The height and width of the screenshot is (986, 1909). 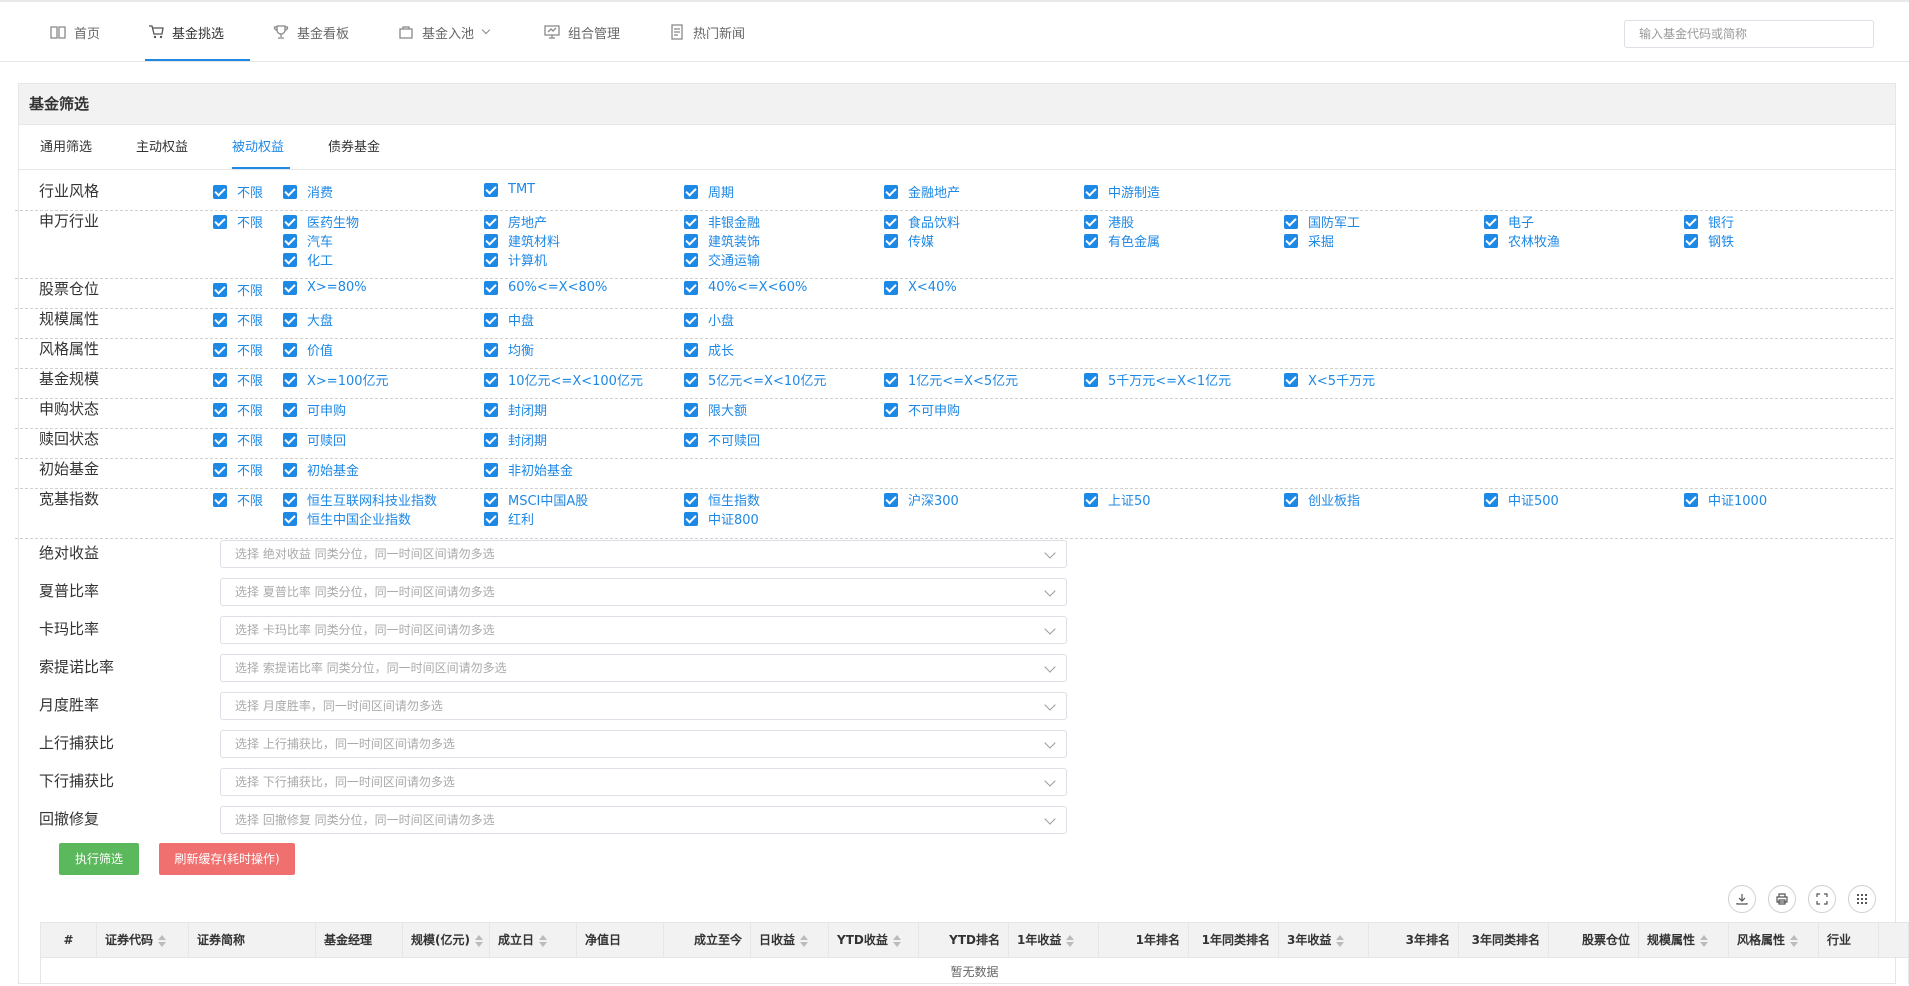 What do you see at coordinates (321, 469) in the screenshot?
I see `filter-checkbox: 初始基金` at bounding box center [321, 469].